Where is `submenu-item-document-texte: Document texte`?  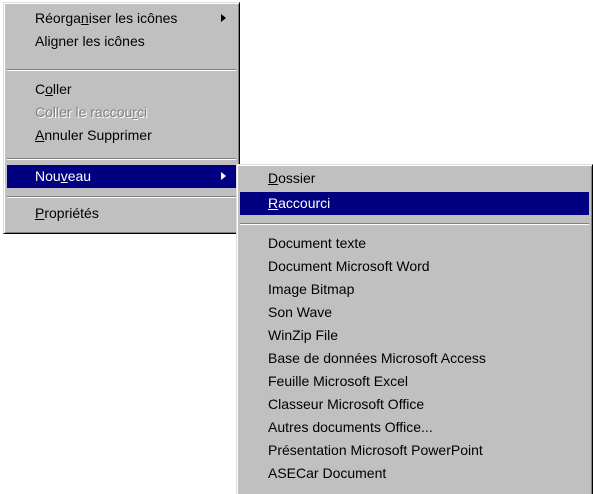 submenu-item-document-texte: Document texte is located at coordinates (414, 243).